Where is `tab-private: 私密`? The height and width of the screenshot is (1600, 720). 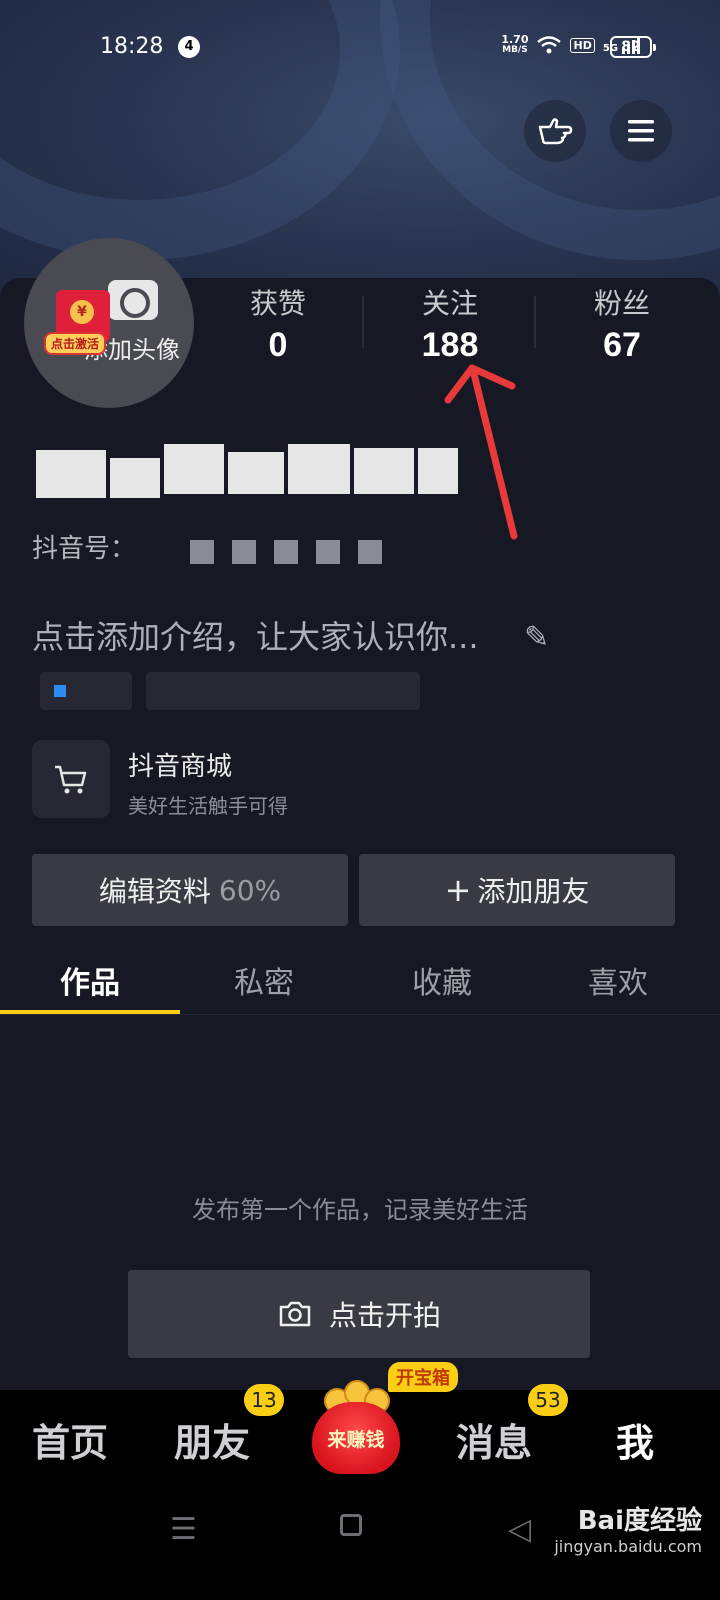 tab-private: 私密 is located at coordinates (264, 980).